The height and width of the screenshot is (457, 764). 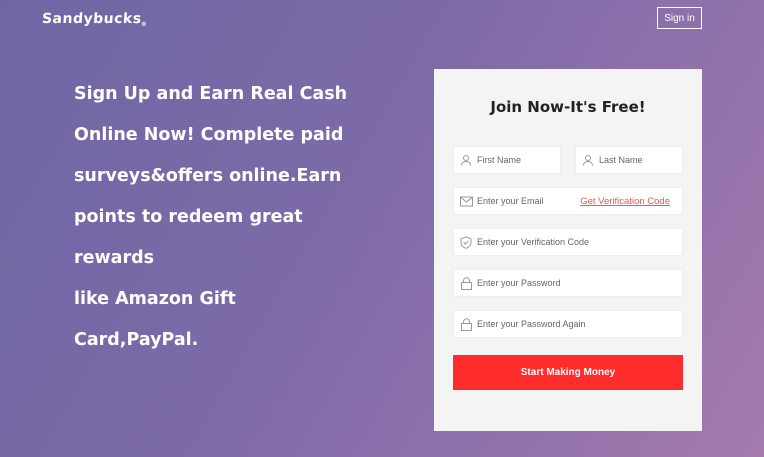 I want to click on get-verification-code-link: Get Verification Code, so click(x=625, y=201).